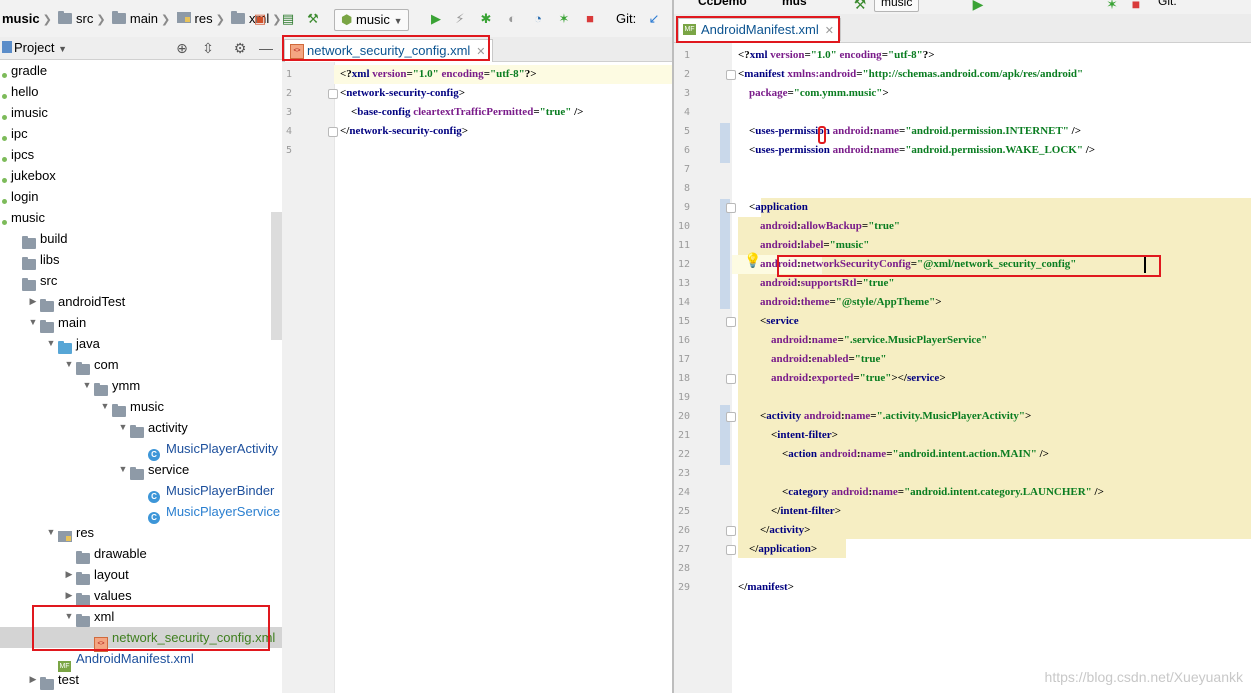 This screenshot has height=695, width=1251. What do you see at coordinates (512, 19) in the screenshot?
I see `attach-debugger-icon: ◐` at bounding box center [512, 19].